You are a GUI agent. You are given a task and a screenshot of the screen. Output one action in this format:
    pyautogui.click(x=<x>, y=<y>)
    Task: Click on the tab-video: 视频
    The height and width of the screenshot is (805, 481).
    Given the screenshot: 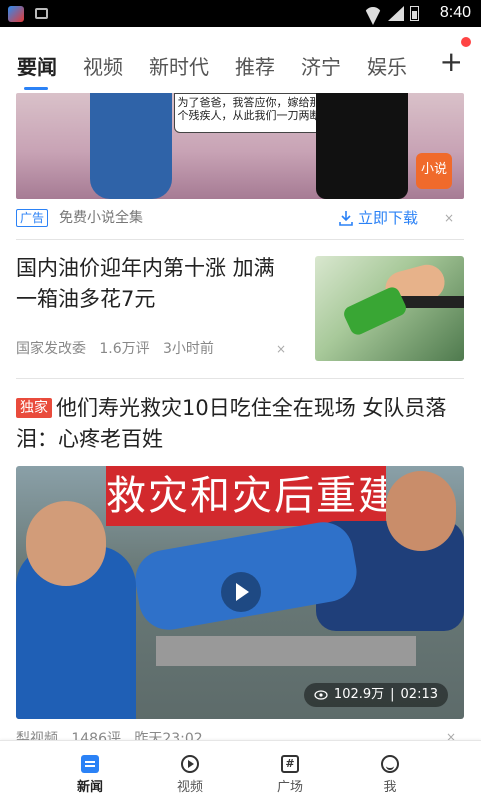 What is the action you would take?
    pyautogui.click(x=103, y=65)
    